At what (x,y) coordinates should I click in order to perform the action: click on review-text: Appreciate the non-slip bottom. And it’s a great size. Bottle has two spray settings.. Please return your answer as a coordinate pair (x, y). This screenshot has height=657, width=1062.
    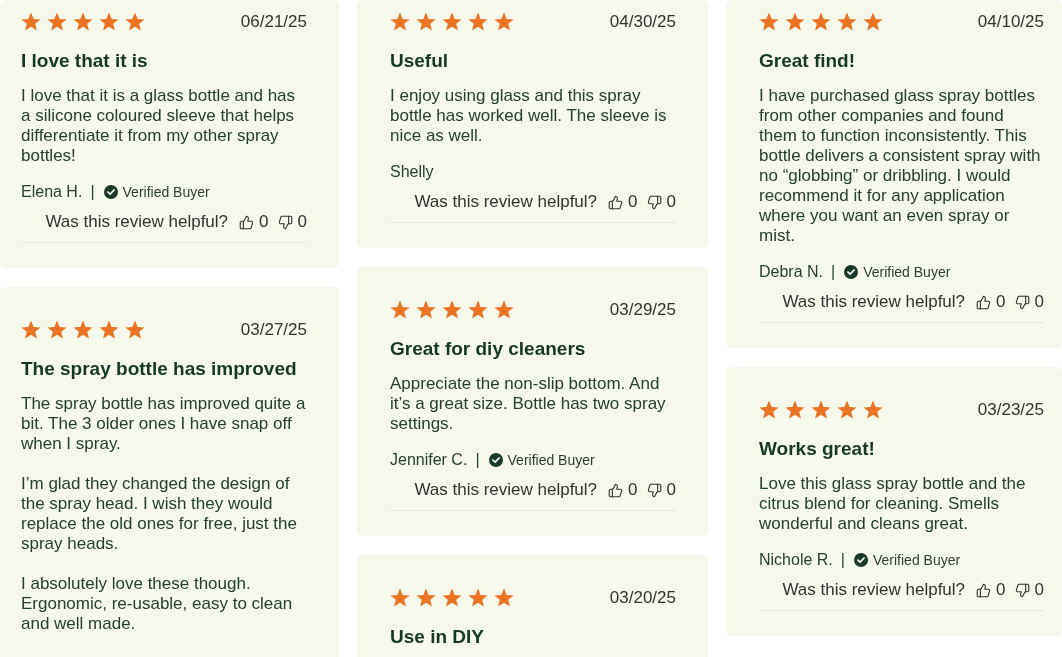
    Looking at the image, I should click on (528, 404).